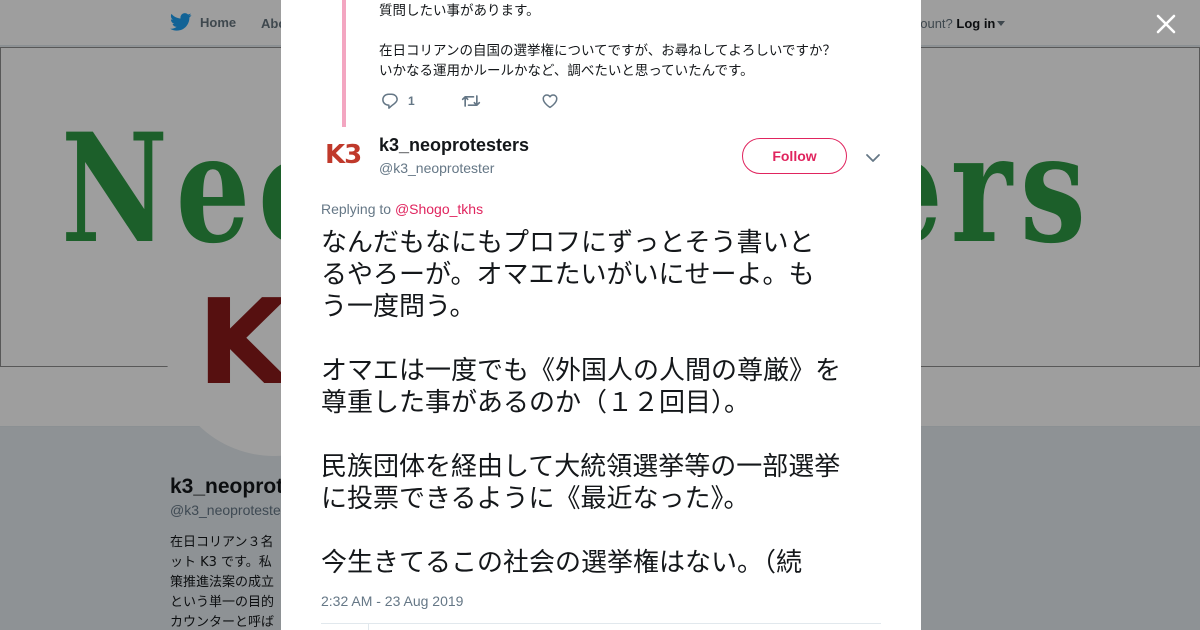  What do you see at coordinates (421, 101) in the screenshot?
I see `reply-button: 1` at bounding box center [421, 101].